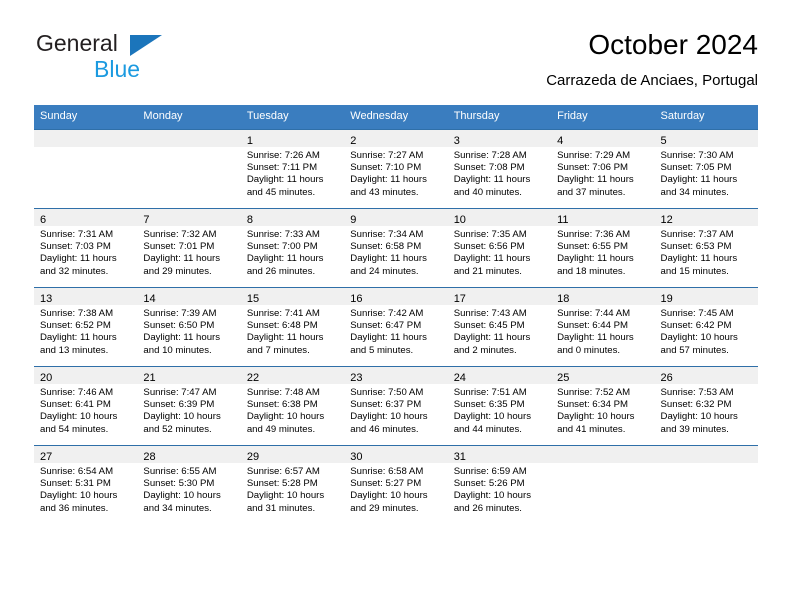 This screenshot has height=612, width=792. Describe the element at coordinates (177, 429) in the screenshot. I see `daylight-text-line2: and 52 minutes.` at that location.